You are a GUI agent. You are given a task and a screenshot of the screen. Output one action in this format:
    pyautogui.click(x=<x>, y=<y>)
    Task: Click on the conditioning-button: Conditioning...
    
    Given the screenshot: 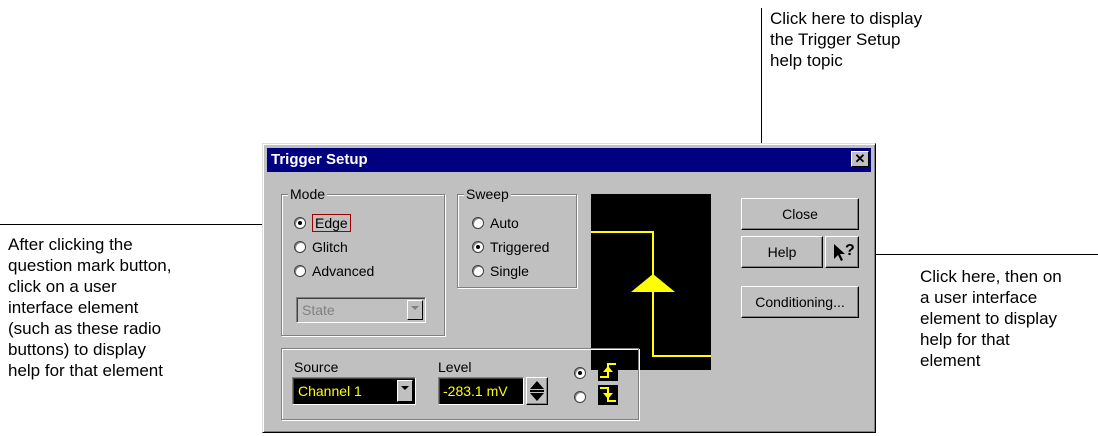 What is the action you would take?
    pyautogui.click(x=800, y=302)
    